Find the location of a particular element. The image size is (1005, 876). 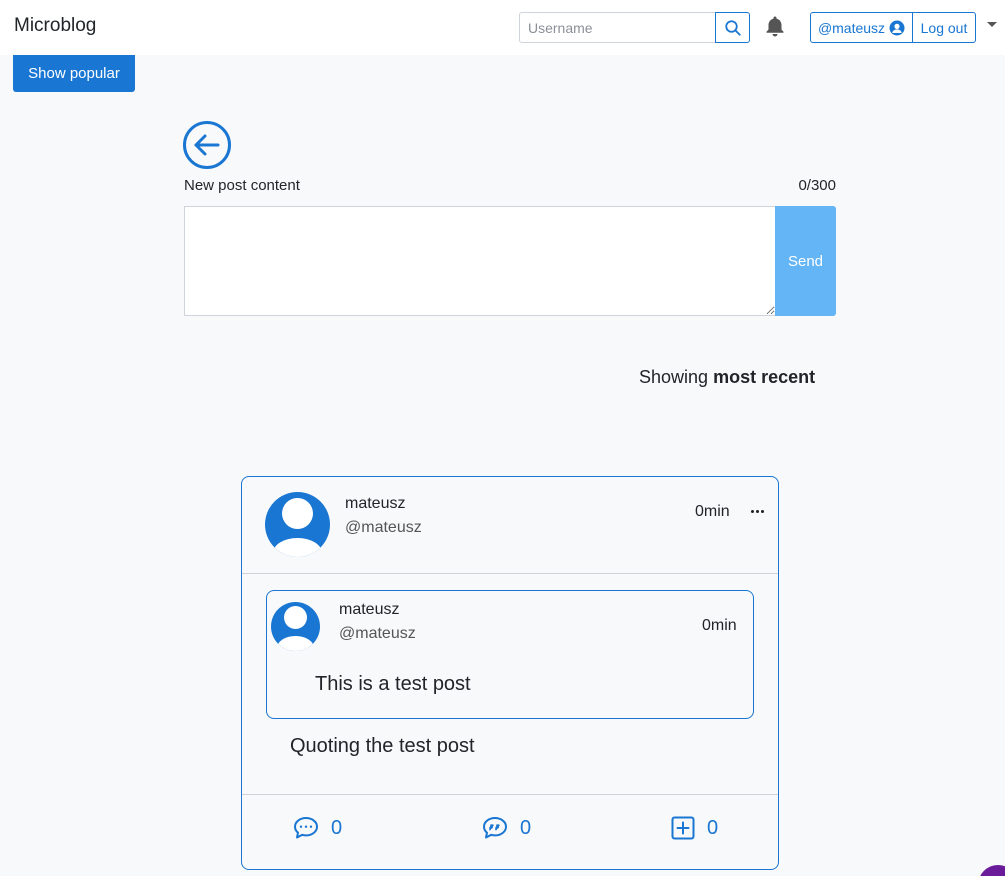

search-icon is located at coordinates (732, 27).